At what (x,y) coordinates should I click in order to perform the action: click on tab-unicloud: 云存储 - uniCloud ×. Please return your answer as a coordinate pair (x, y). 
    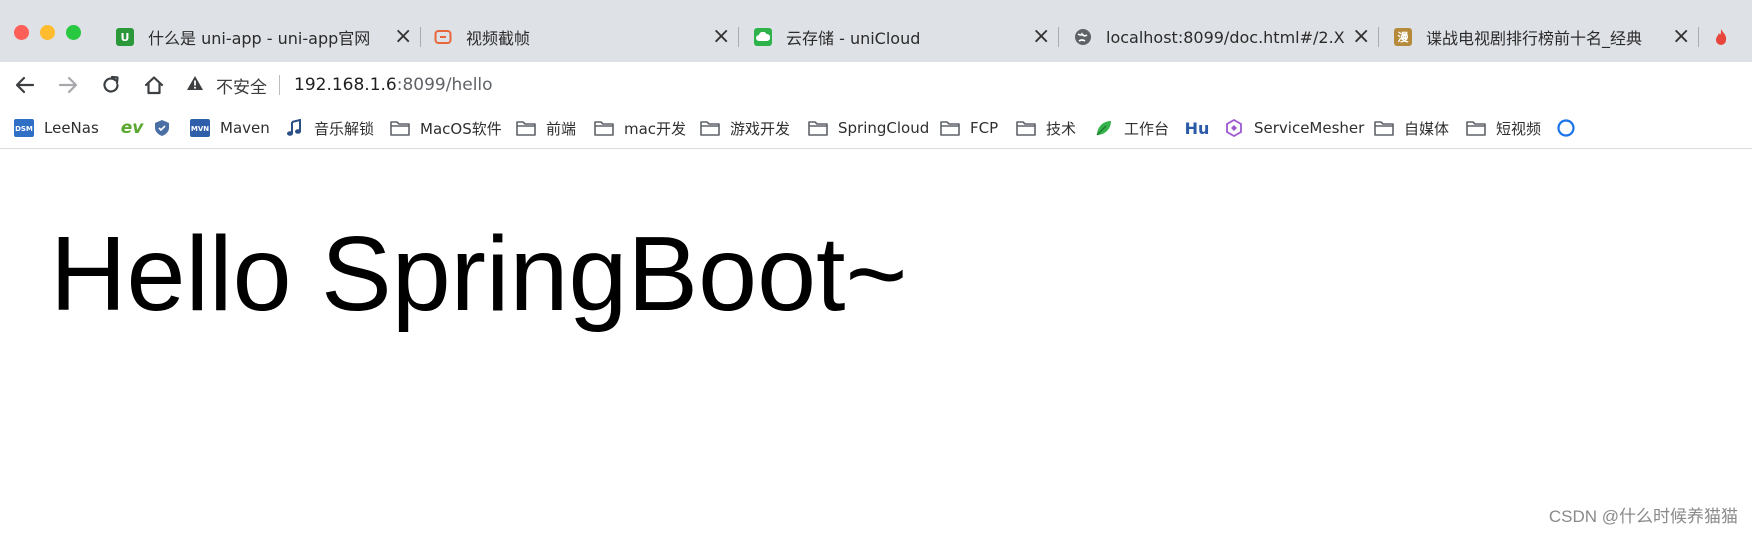
    Looking at the image, I should click on (902, 37).